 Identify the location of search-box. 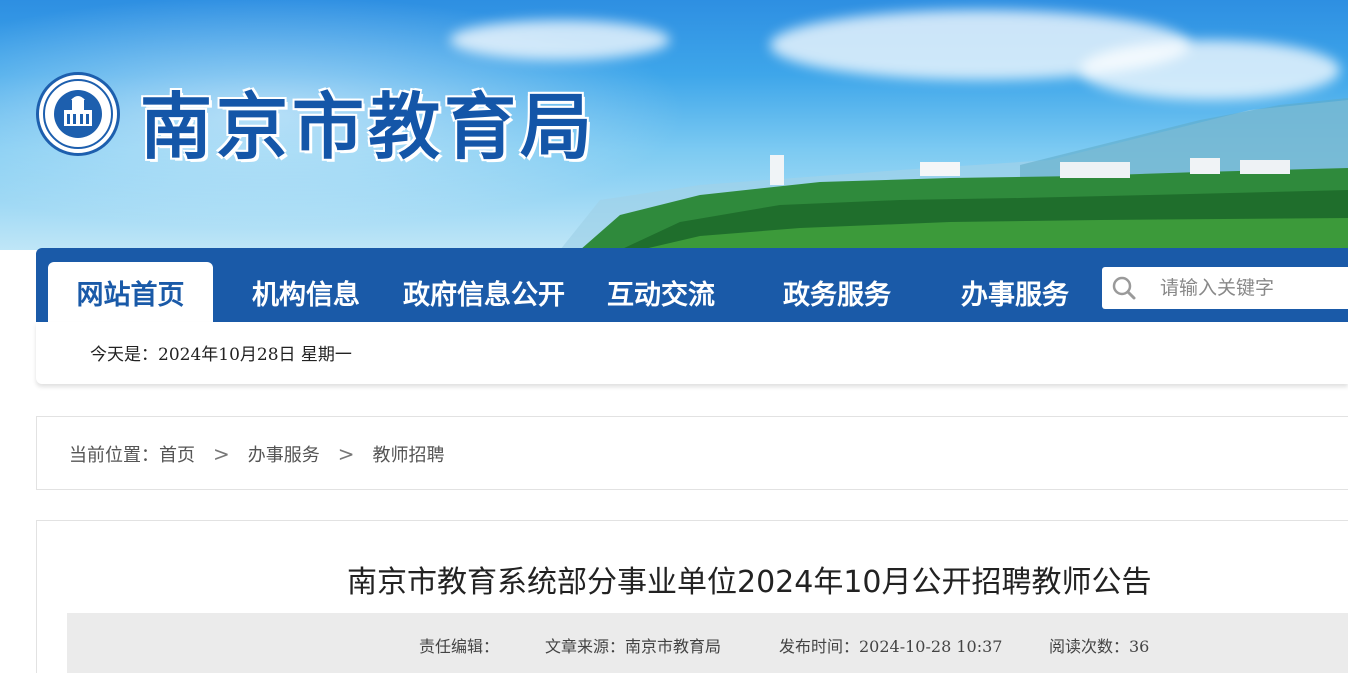
(1225, 288).